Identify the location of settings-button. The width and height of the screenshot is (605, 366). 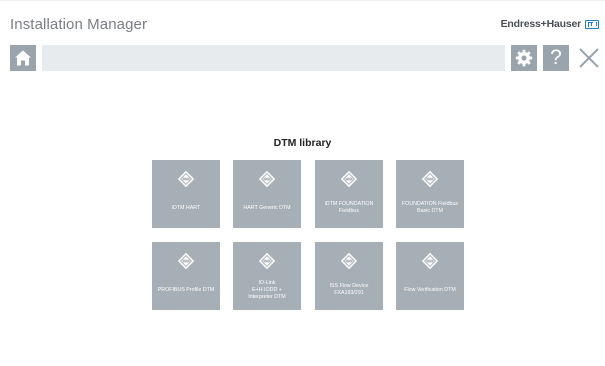
(524, 58).